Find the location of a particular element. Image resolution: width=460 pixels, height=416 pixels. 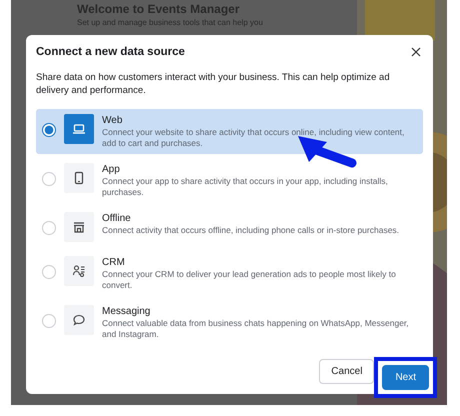

arrow-annotation is located at coordinates (327, 152).